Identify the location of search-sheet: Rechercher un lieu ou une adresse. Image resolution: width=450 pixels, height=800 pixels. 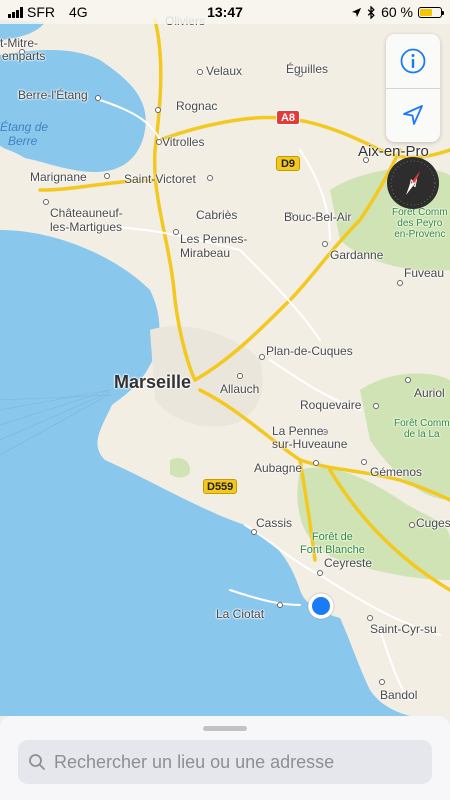
(225, 758).